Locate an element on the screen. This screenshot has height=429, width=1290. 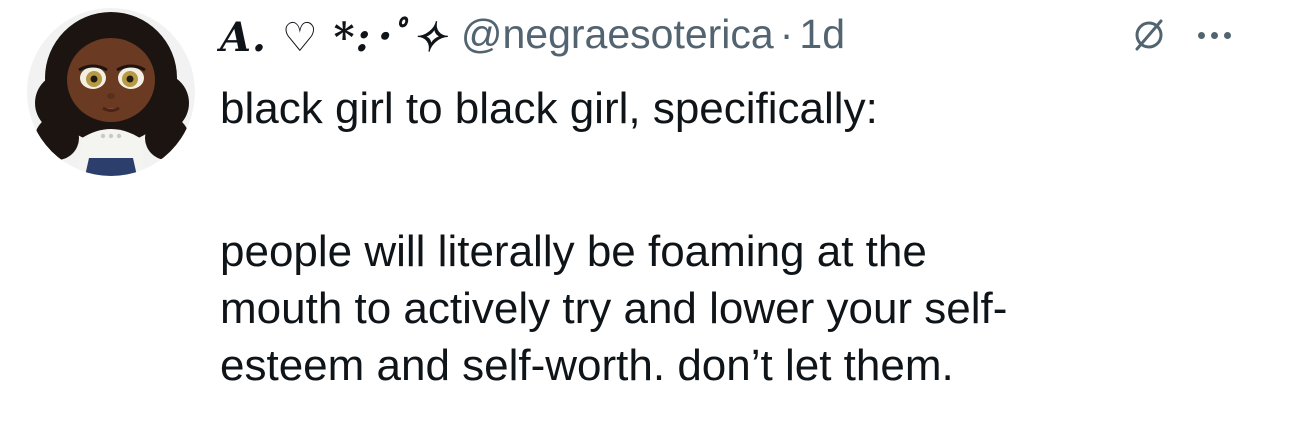
avatar is located at coordinates (111, 92).